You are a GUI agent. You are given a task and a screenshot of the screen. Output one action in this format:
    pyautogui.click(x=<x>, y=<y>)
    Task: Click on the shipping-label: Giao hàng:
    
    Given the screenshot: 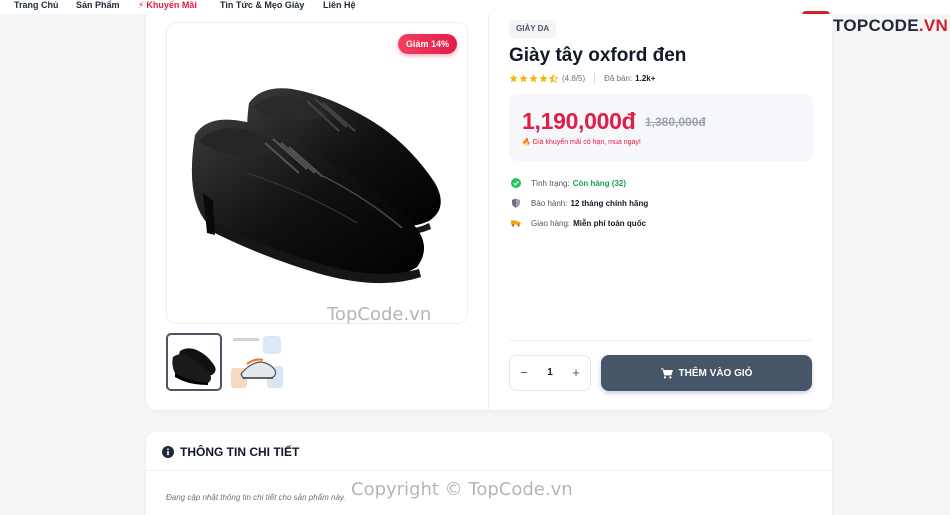 What is the action you would take?
    pyautogui.click(x=551, y=223)
    